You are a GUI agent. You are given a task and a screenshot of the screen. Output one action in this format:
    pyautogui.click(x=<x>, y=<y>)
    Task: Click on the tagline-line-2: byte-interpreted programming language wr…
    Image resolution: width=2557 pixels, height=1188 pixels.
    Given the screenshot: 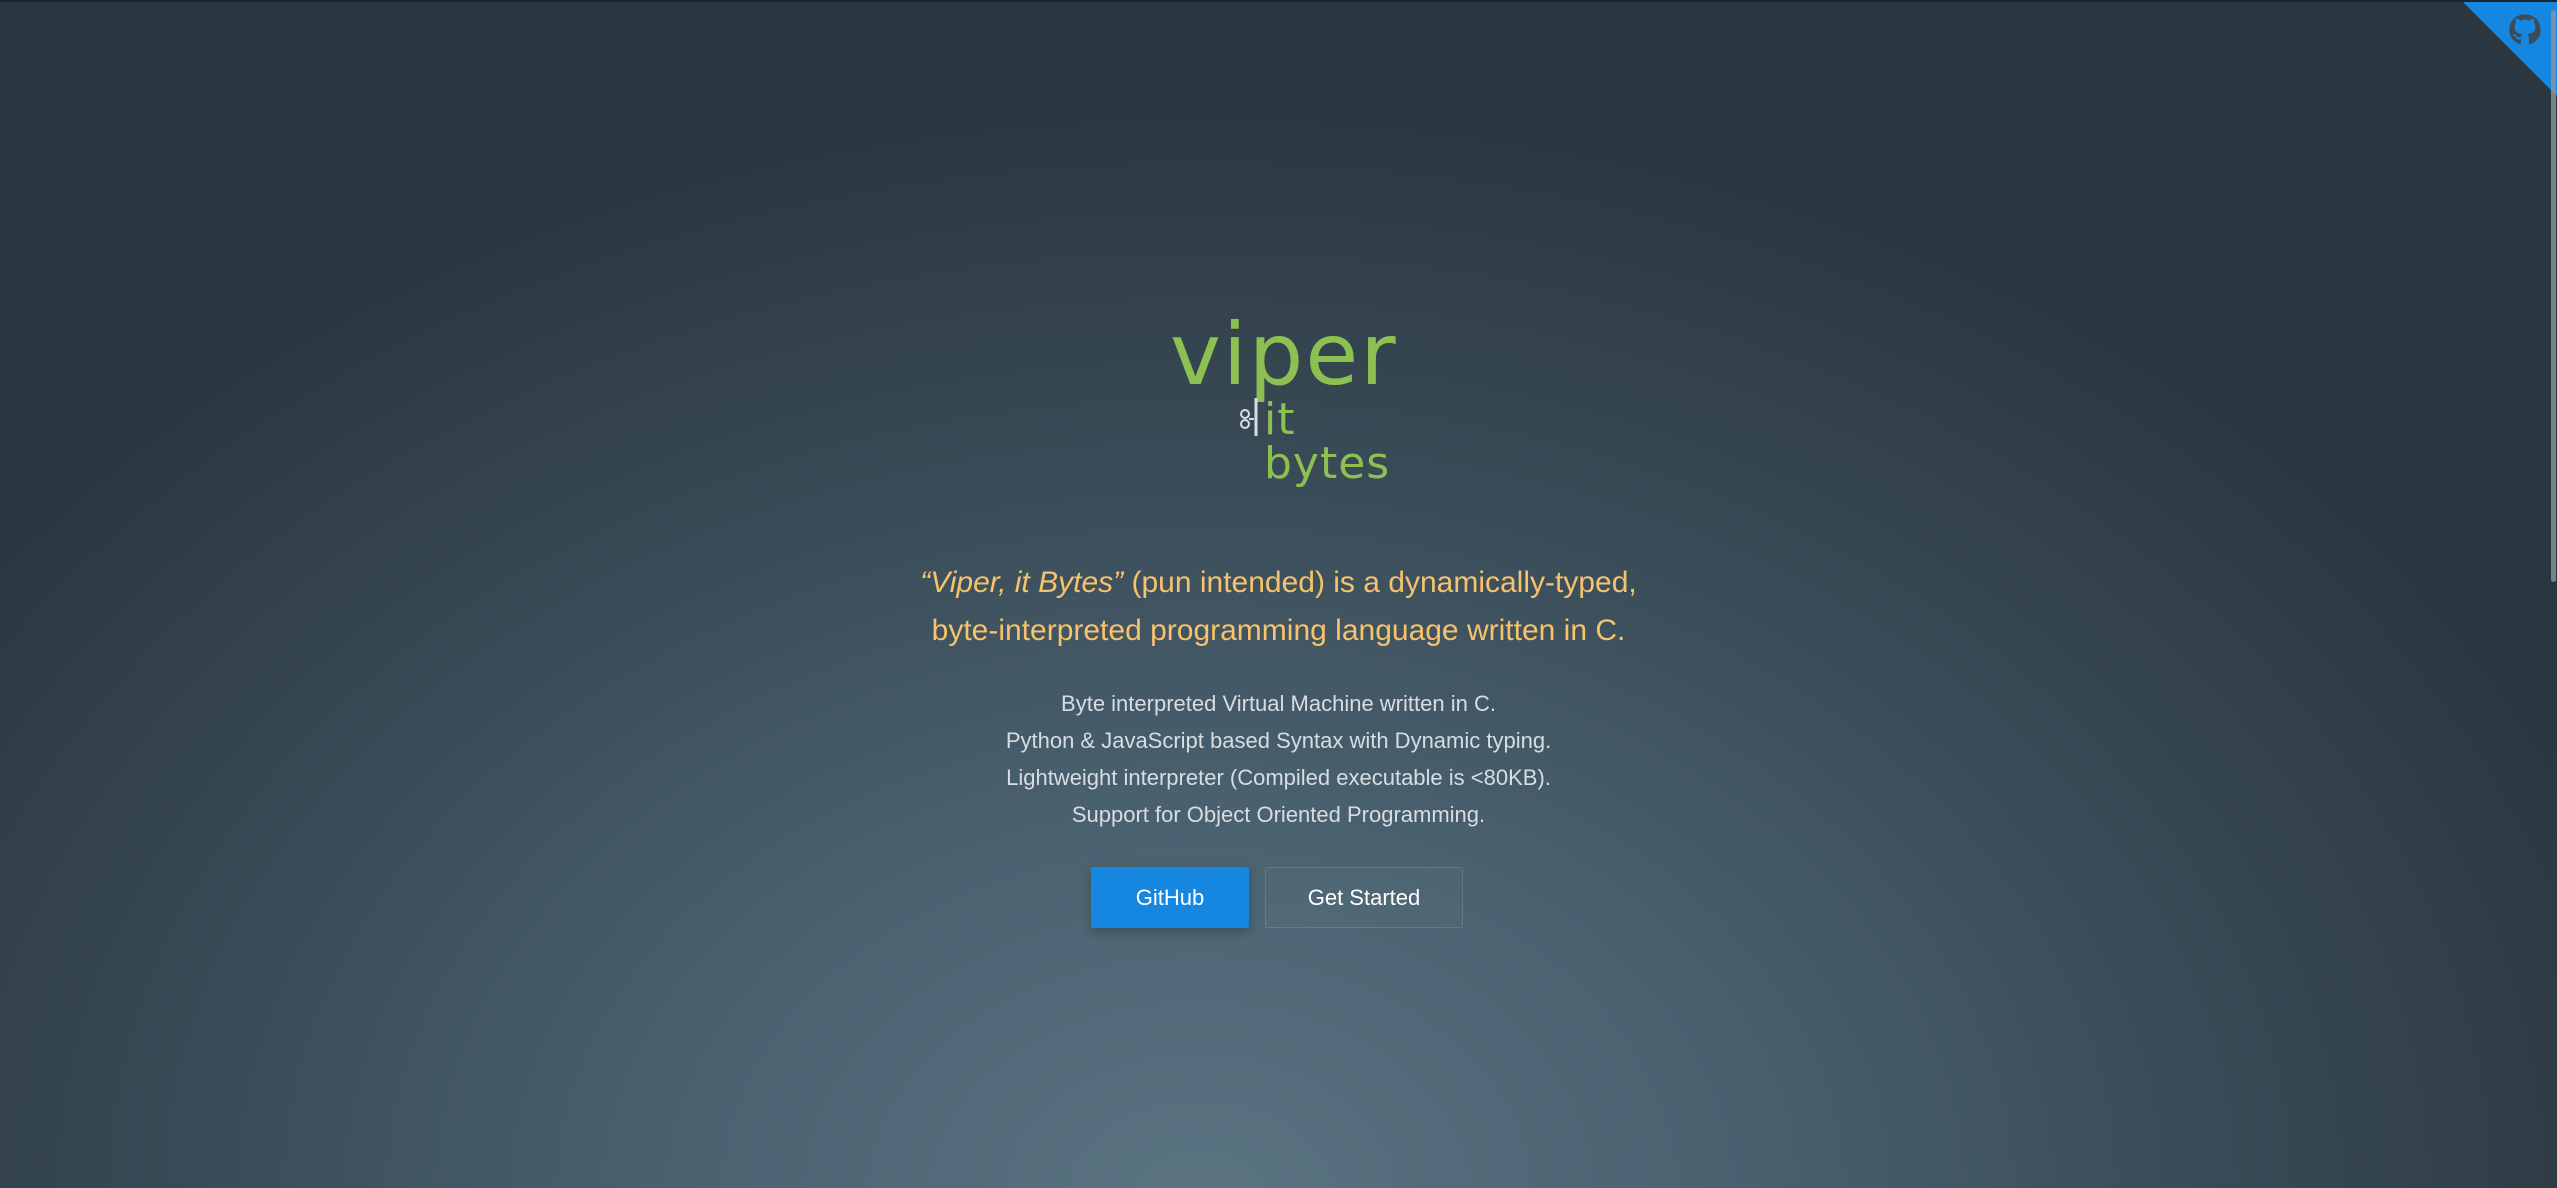 What is the action you would take?
    pyautogui.click(x=1278, y=630)
    